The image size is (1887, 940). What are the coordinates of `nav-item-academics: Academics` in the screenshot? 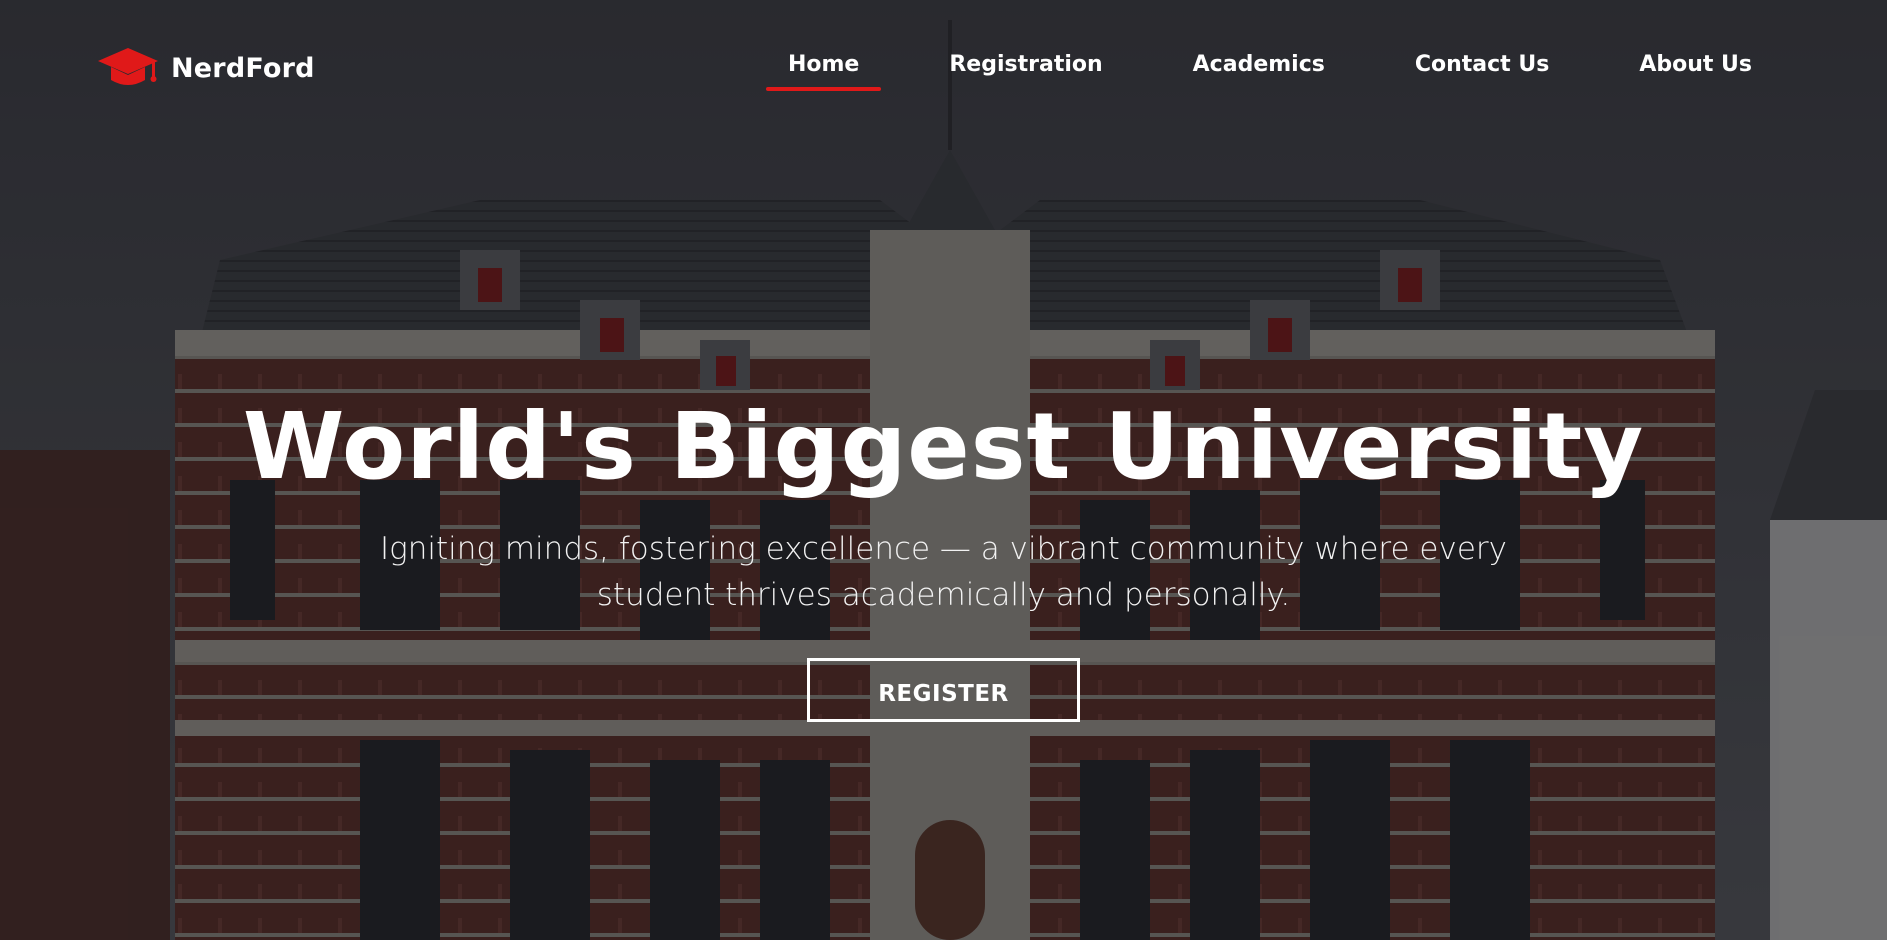 It's located at (1259, 64).